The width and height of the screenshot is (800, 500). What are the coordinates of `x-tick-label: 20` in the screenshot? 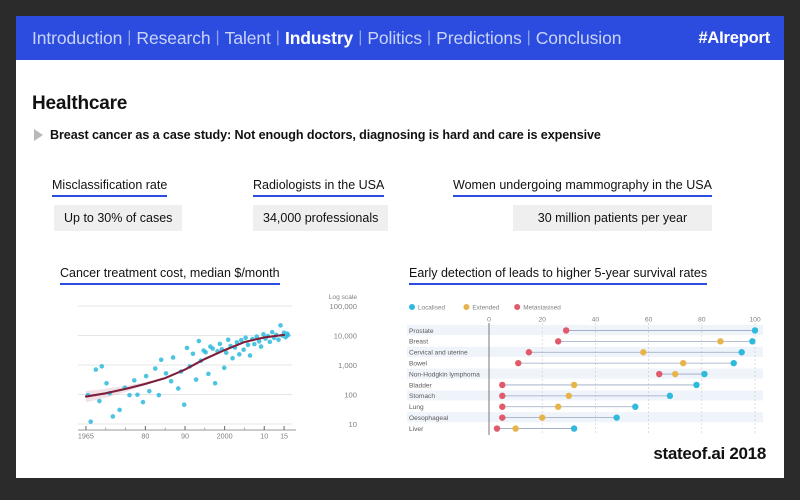 It's located at (542, 320).